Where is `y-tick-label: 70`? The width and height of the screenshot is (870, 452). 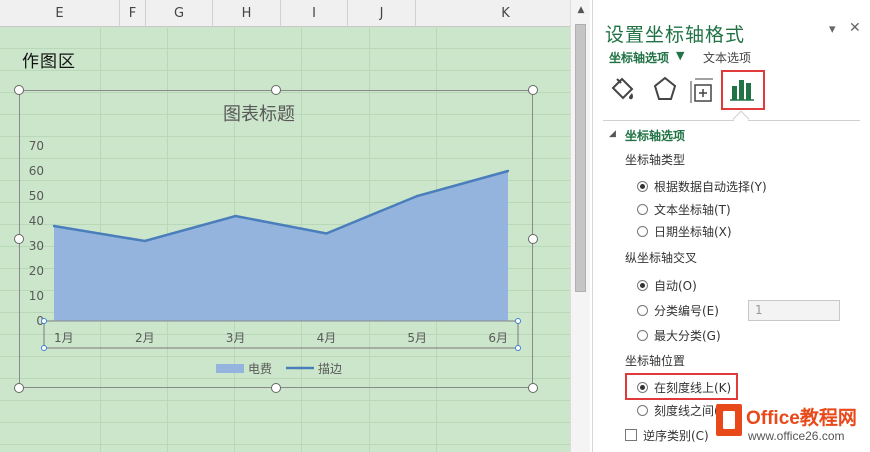
y-tick-label: 70 is located at coordinates (36, 146).